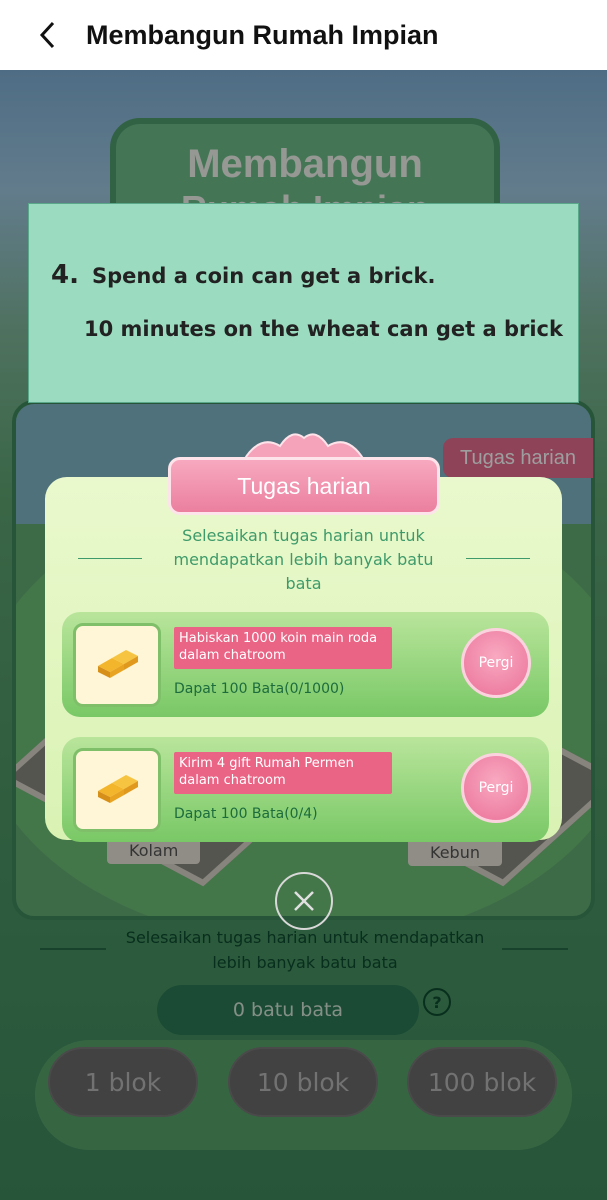  I want to click on instruction-line2: 10 minutes on the wheat can get a brick, so click(323, 329).